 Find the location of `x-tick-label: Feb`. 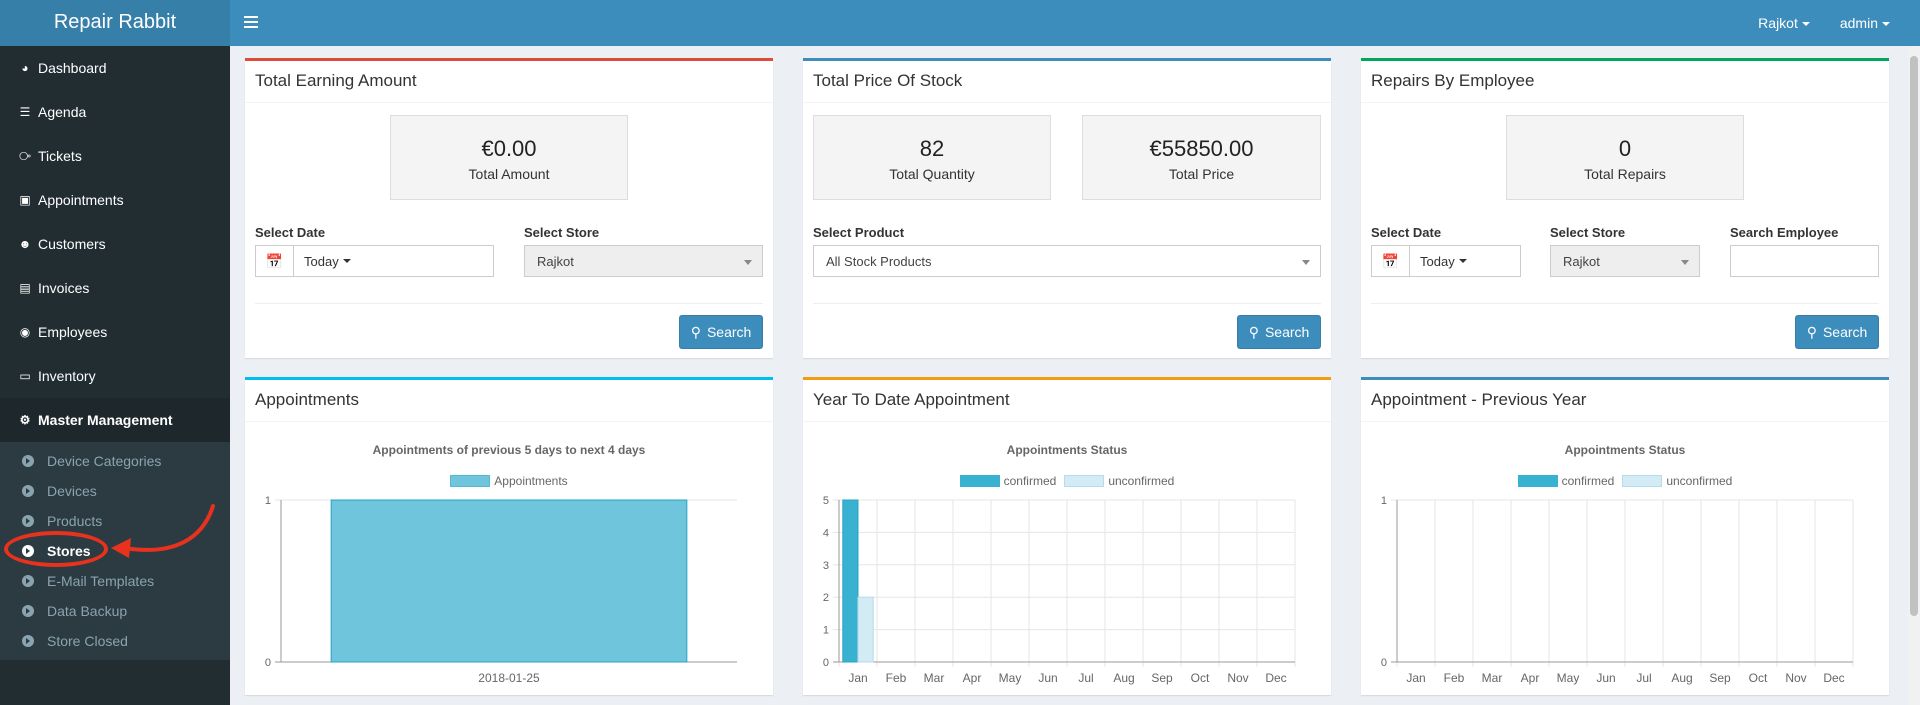

x-tick-label: Feb is located at coordinates (1454, 678).